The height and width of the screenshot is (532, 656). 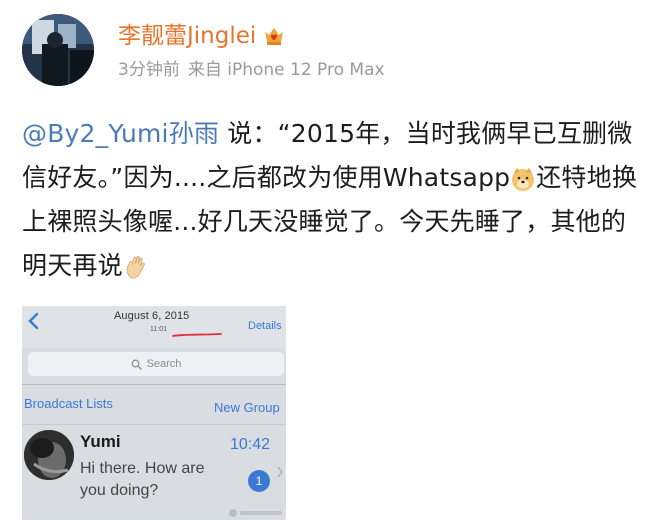 What do you see at coordinates (158, 329) in the screenshot?
I see `chat-date-time: 11:01` at bounding box center [158, 329].